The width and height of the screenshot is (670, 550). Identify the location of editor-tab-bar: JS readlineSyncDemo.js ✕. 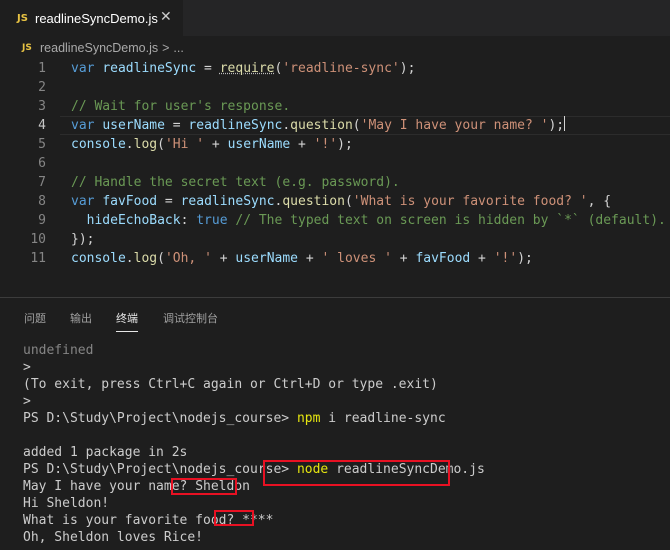
(335, 18).